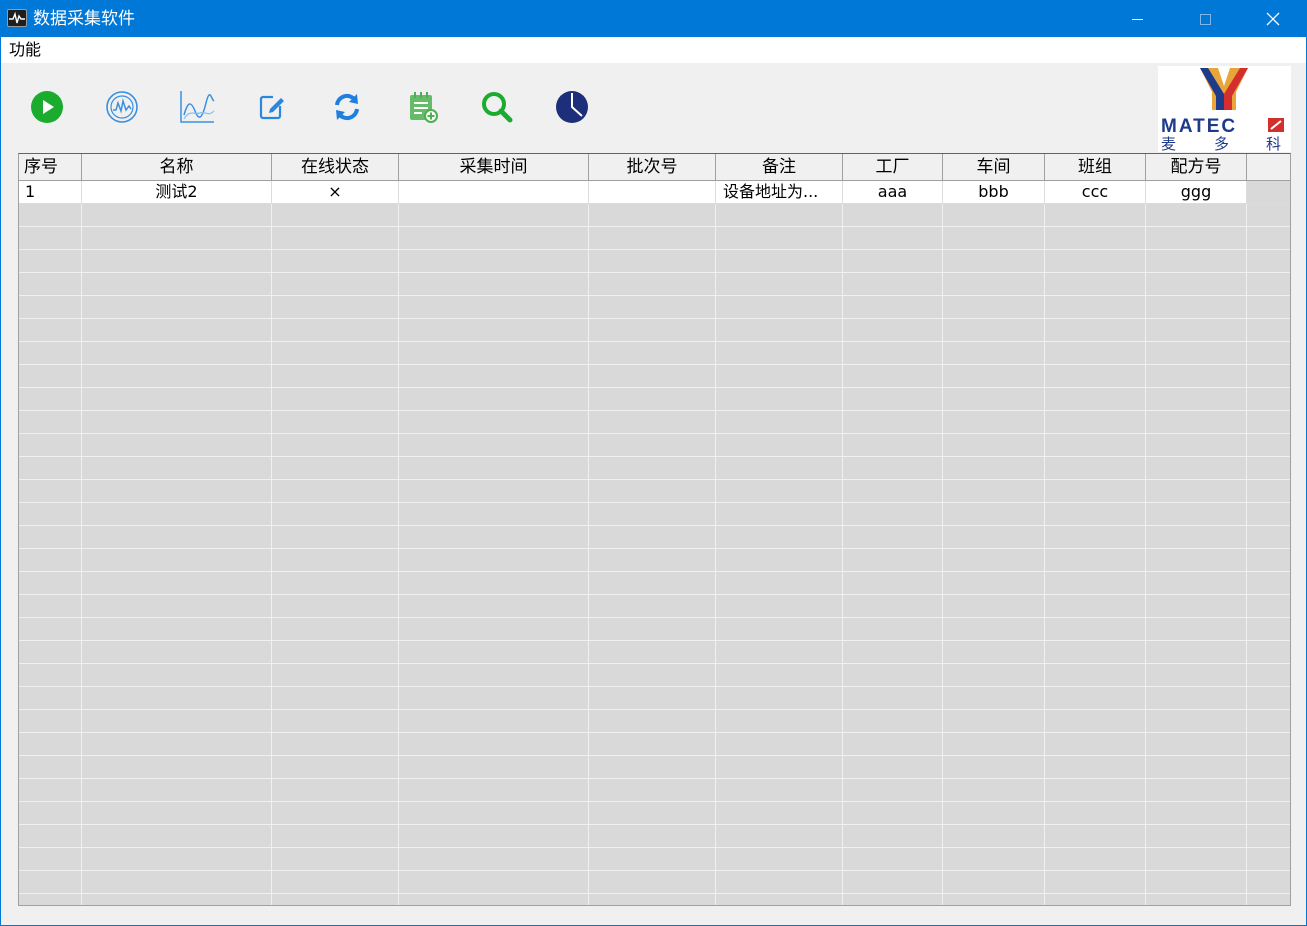 This screenshot has width=1307, height=926. What do you see at coordinates (654, 192) in the screenshot?
I see `table-row: 1 测试2 × 设备地址为... aaa bbb ccc ggg` at bounding box center [654, 192].